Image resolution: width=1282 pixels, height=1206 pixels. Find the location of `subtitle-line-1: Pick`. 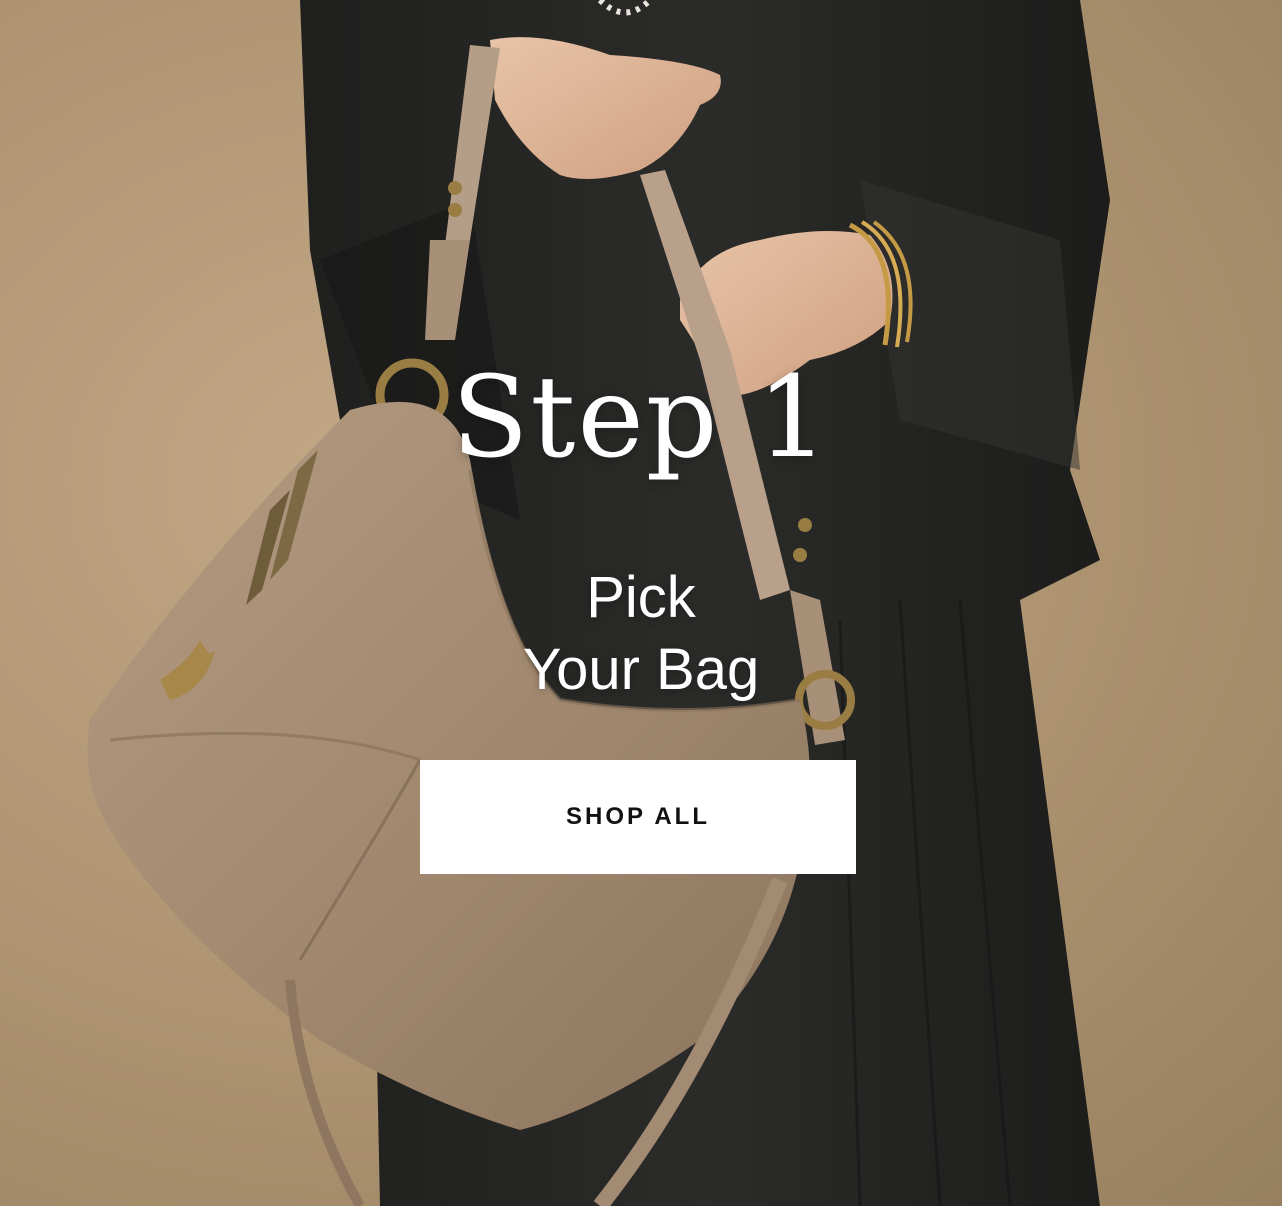

subtitle-line-1: Pick is located at coordinates (641, 597).